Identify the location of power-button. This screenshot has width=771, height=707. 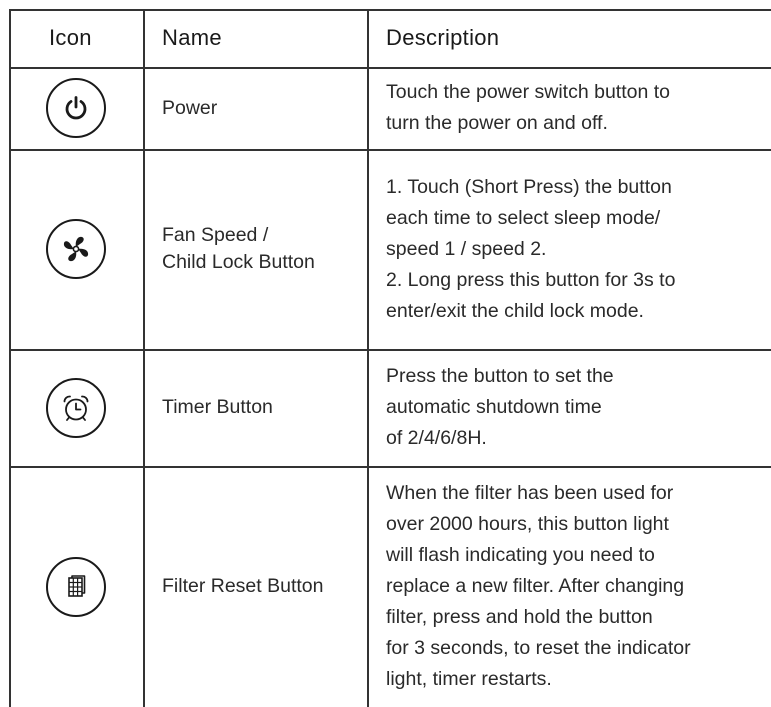
(76, 108).